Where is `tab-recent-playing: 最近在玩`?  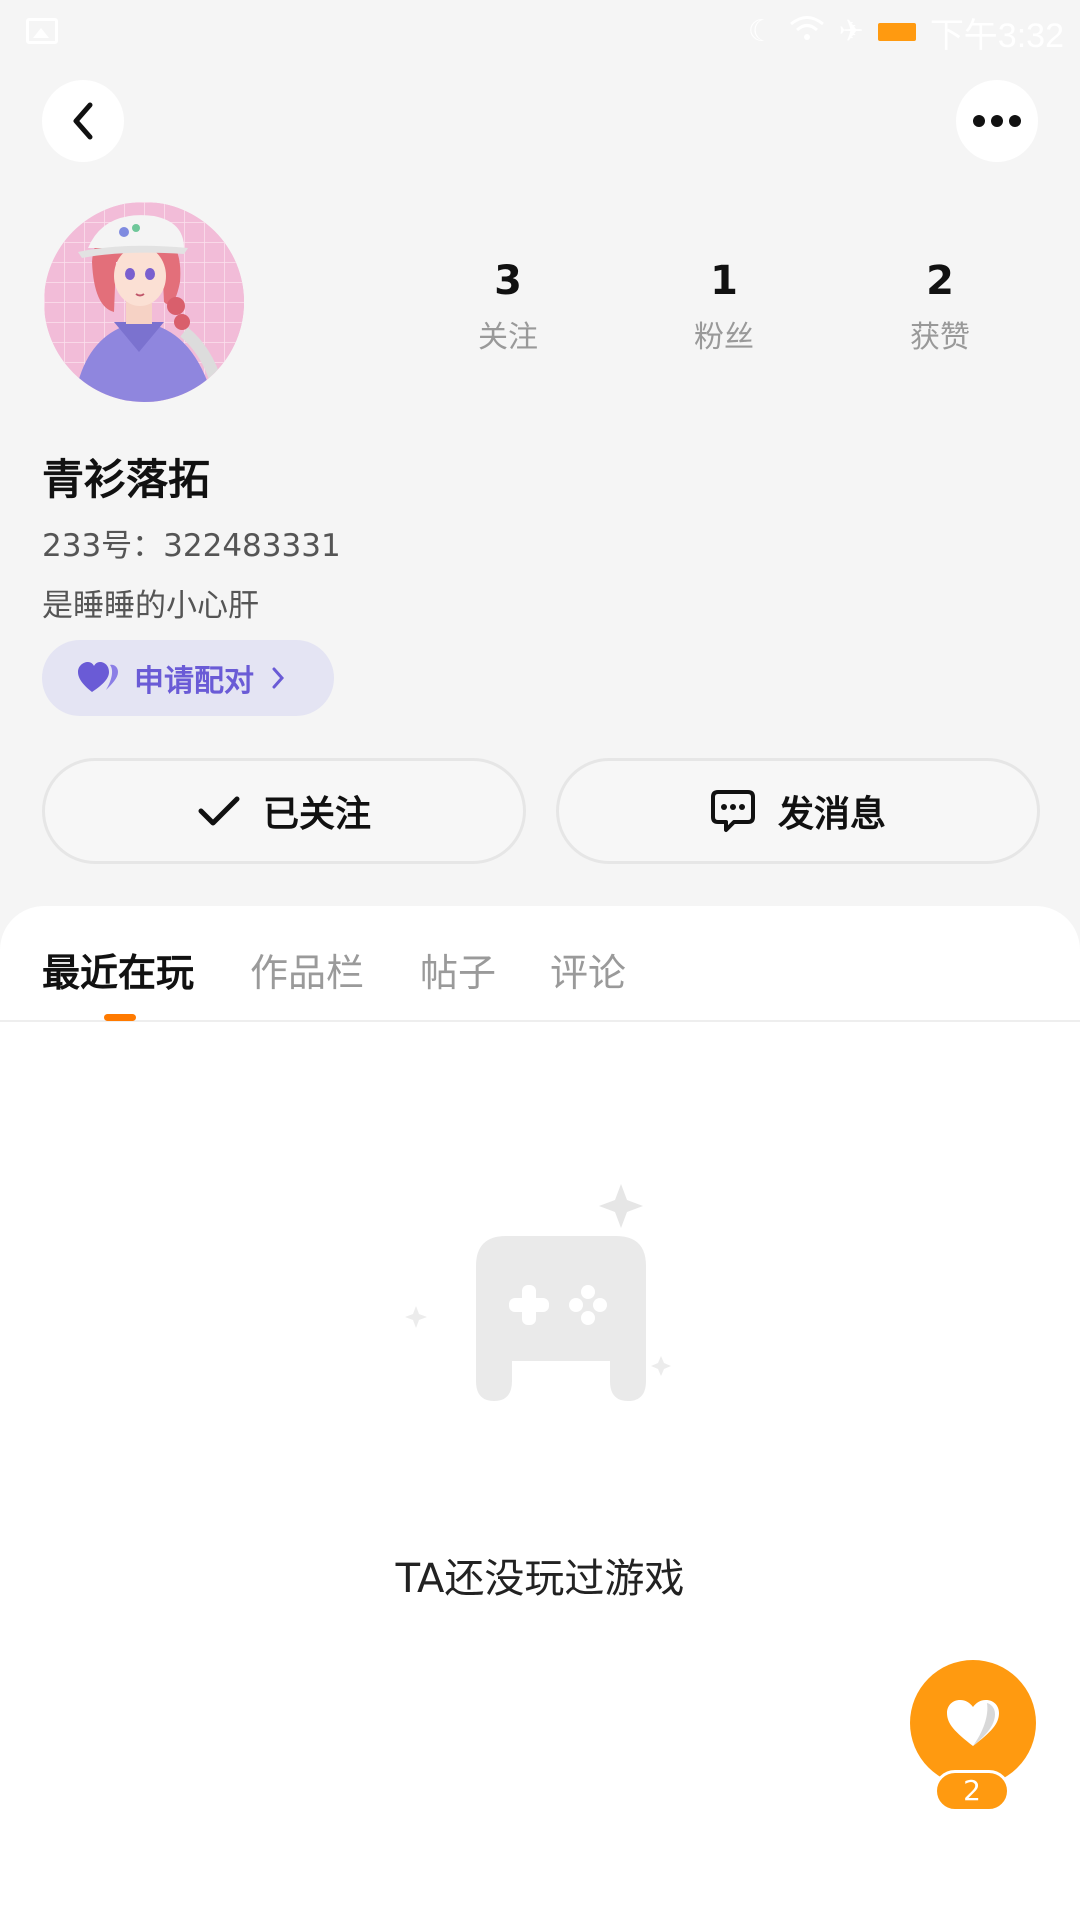
tab-recent-playing: 最近在玩 is located at coordinates (118, 969).